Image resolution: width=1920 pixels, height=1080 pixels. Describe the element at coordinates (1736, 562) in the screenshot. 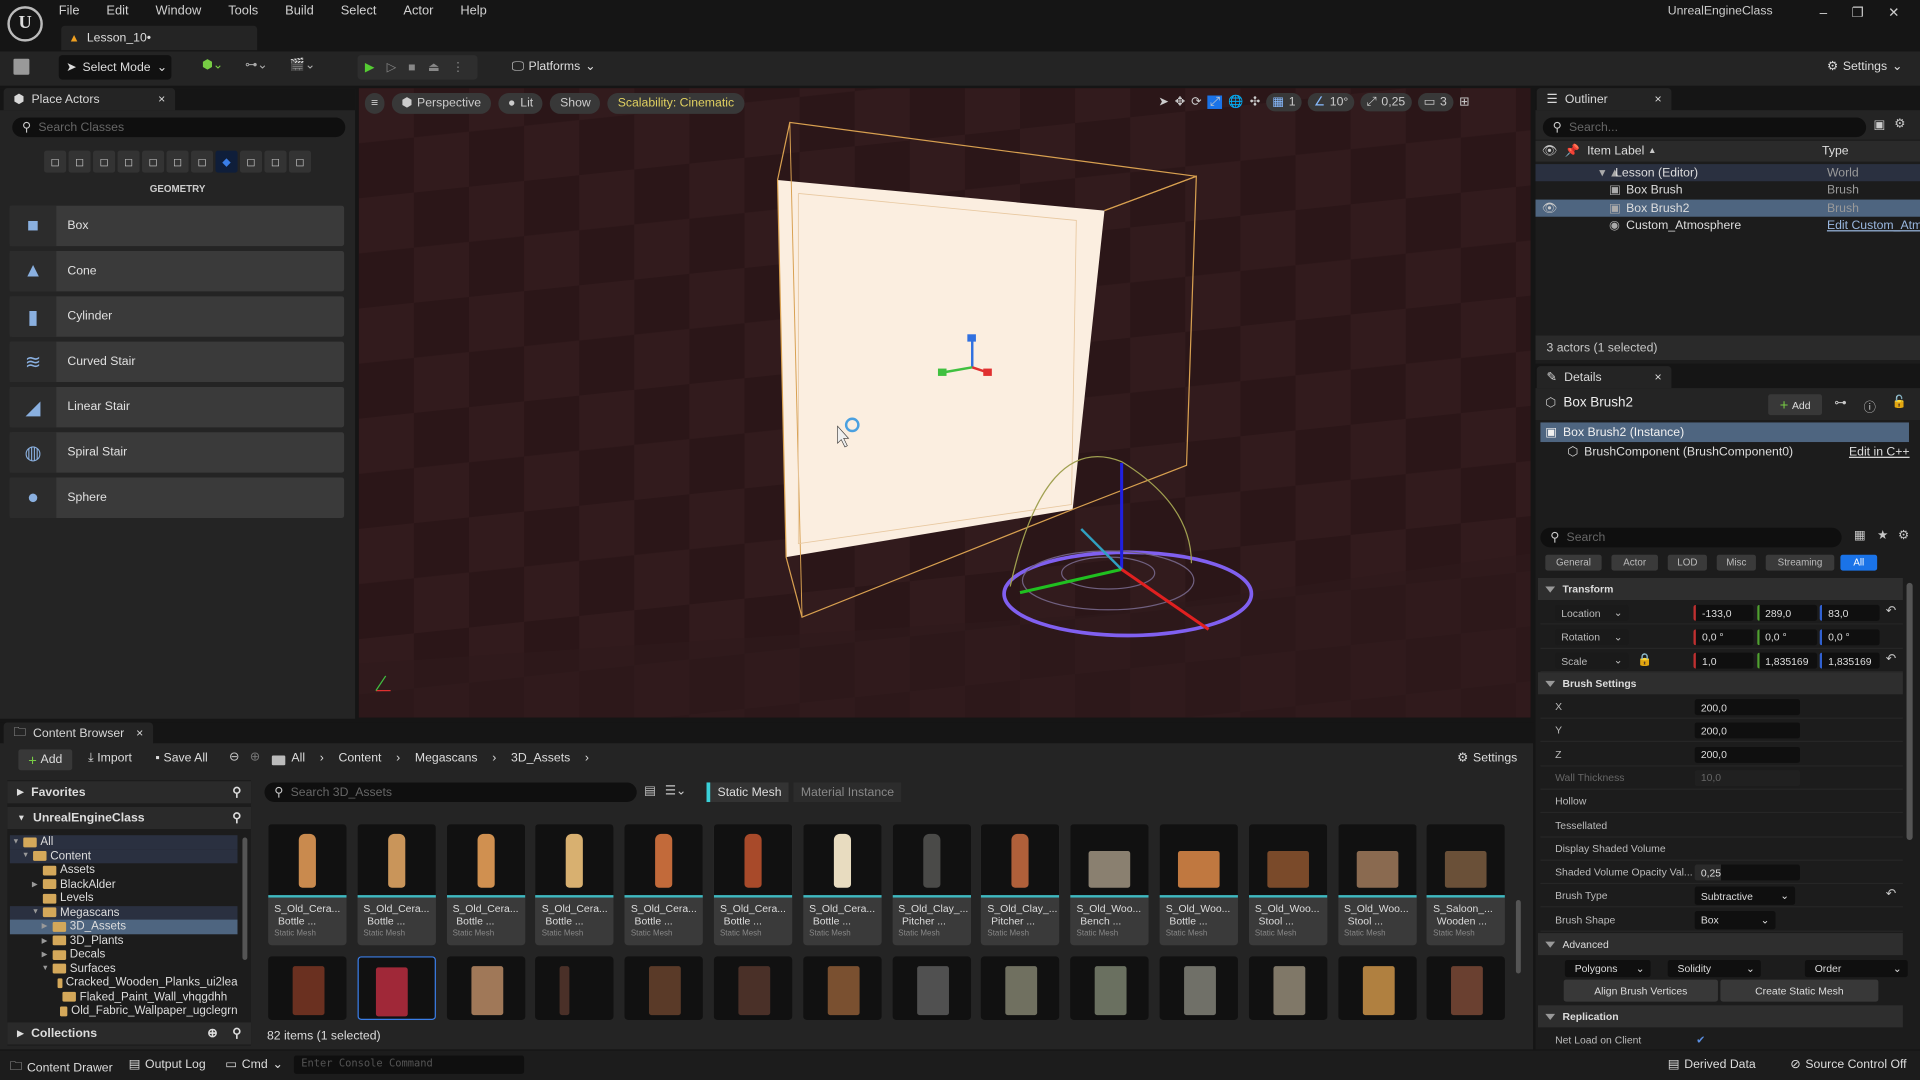

I see `filter-tab-misc: Misc` at that location.